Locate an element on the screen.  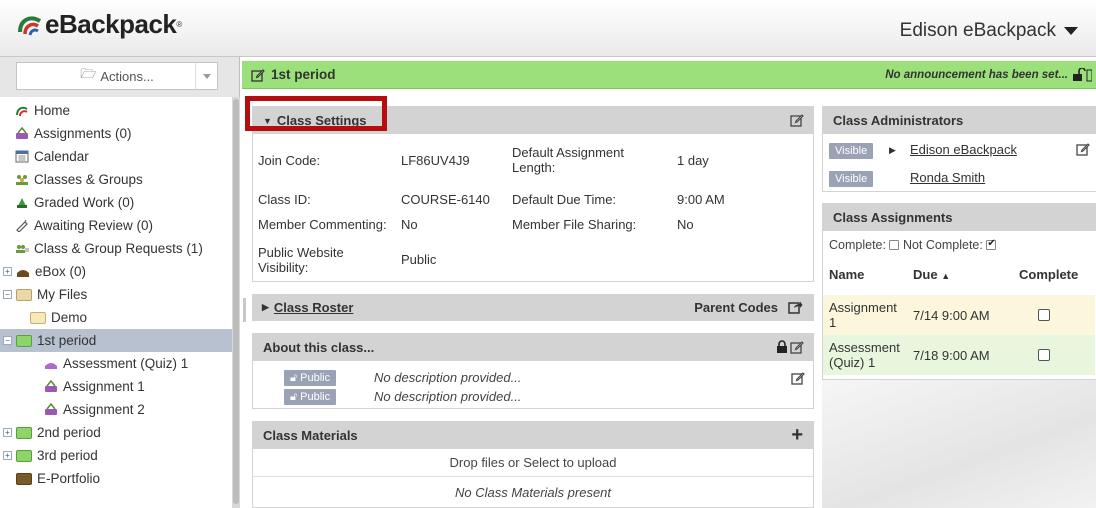
assignment-name: Assignment 1 is located at coordinates (863, 315).